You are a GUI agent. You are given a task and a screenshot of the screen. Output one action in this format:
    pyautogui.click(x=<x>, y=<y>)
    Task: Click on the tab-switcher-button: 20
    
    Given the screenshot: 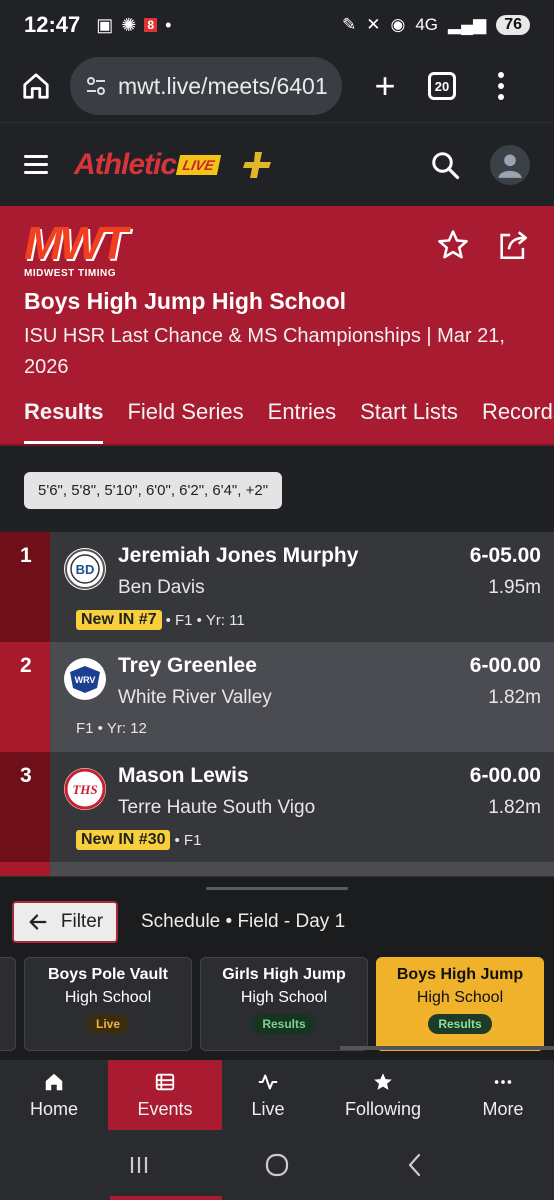 What is the action you would take?
    pyautogui.click(x=442, y=86)
    